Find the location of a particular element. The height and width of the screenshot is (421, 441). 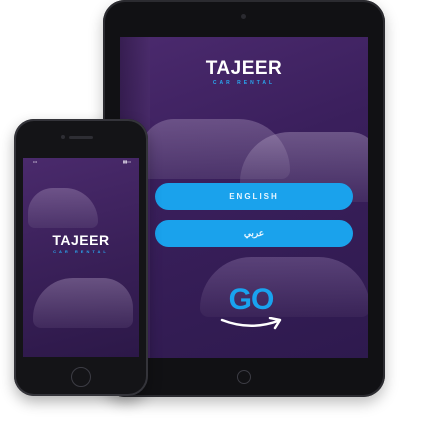

swoosh-arrow-icon is located at coordinates (251, 323).